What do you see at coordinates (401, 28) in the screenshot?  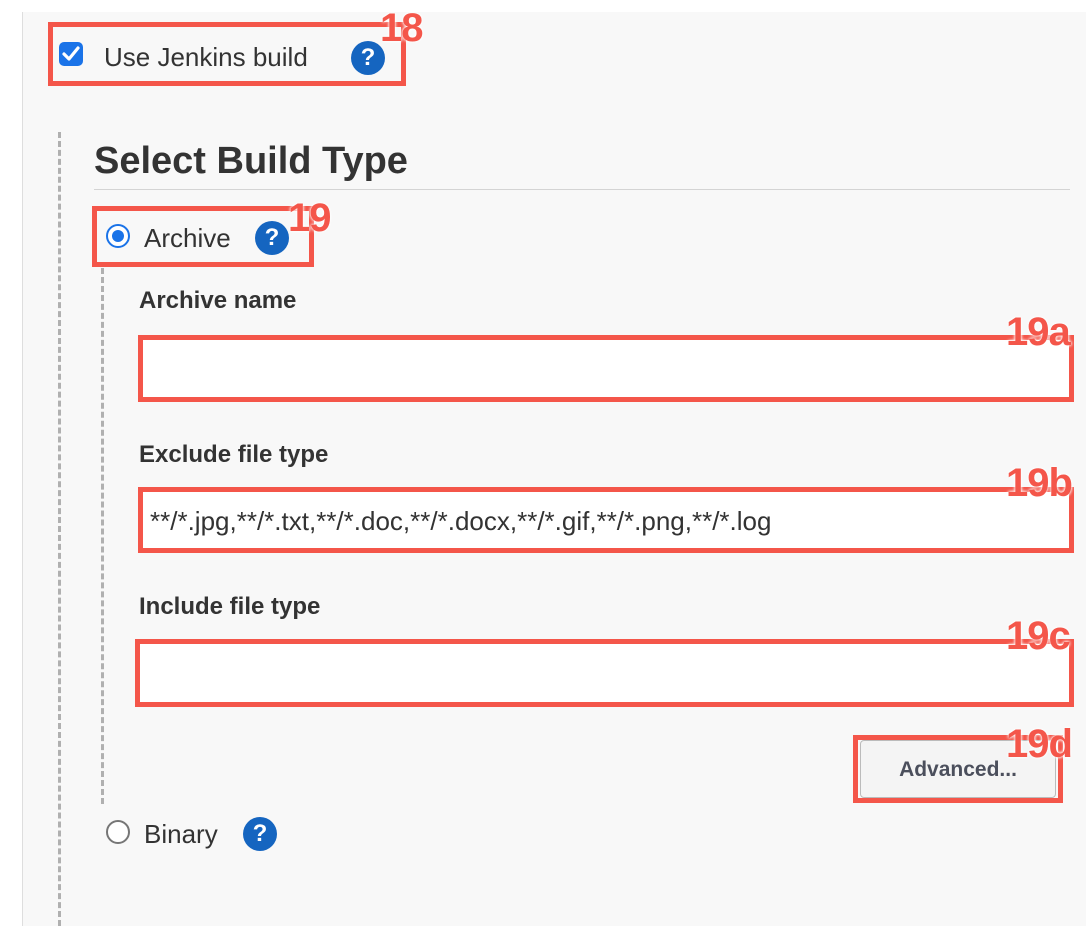 I see `annotation-label-18: 18` at bounding box center [401, 28].